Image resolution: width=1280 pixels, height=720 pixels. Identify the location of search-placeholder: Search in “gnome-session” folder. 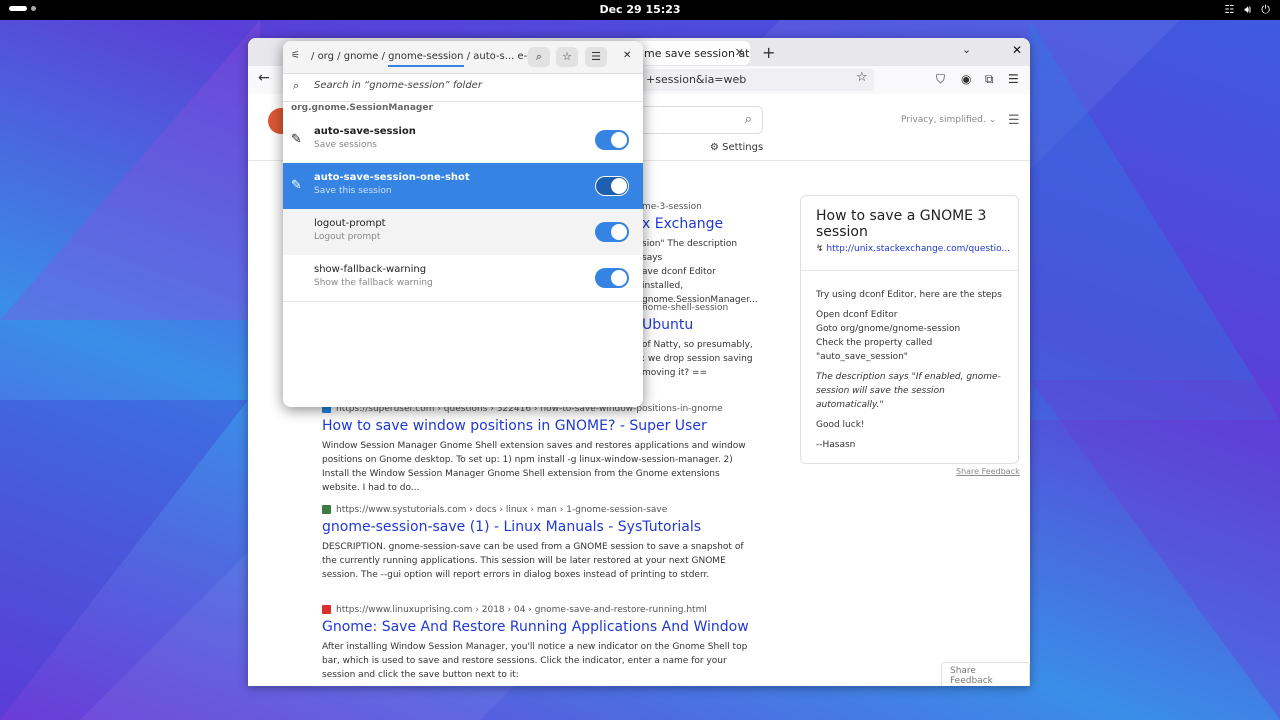
(398, 85).